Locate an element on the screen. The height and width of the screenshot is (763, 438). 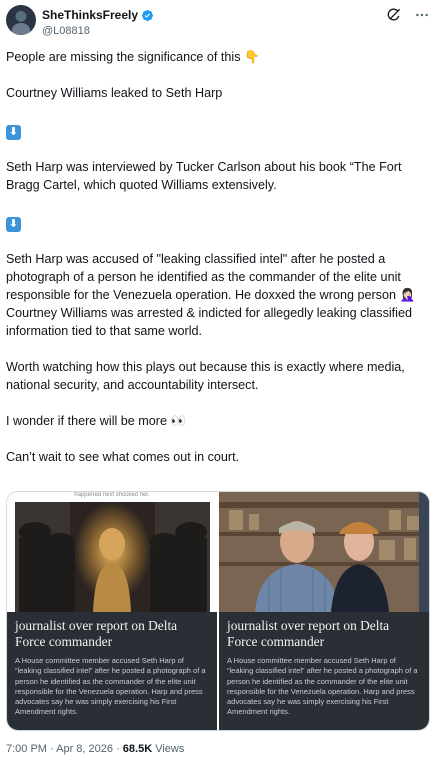
tweet-header: SheThinksFreely @L08818 is located at coordinates (219, 23).